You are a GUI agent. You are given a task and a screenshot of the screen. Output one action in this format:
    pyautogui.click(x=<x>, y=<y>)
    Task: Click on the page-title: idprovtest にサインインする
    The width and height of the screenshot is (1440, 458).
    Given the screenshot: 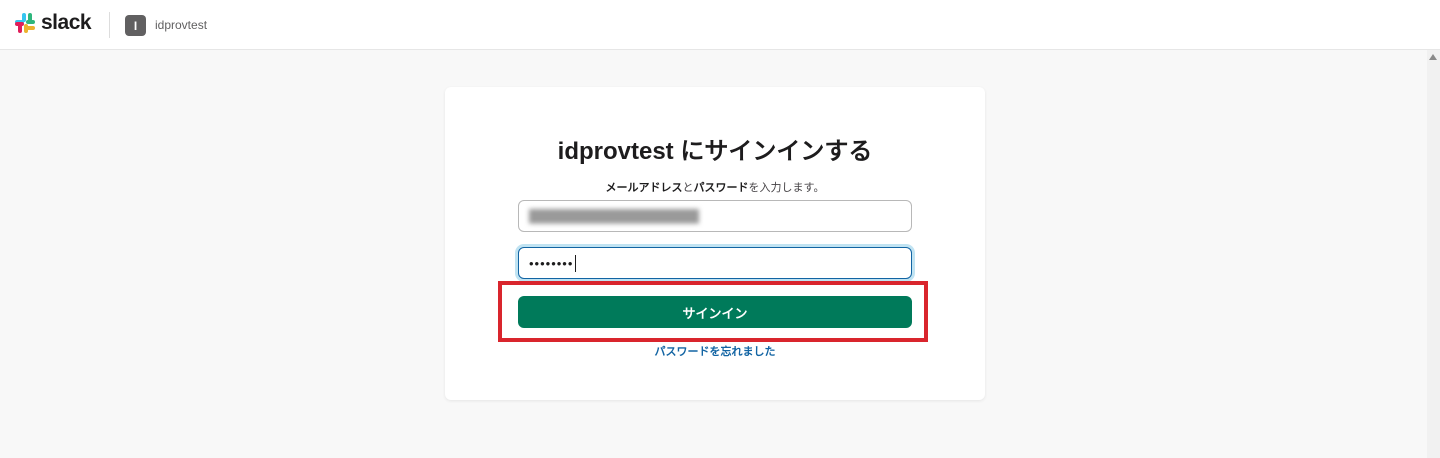 What is the action you would take?
    pyautogui.click(x=715, y=151)
    